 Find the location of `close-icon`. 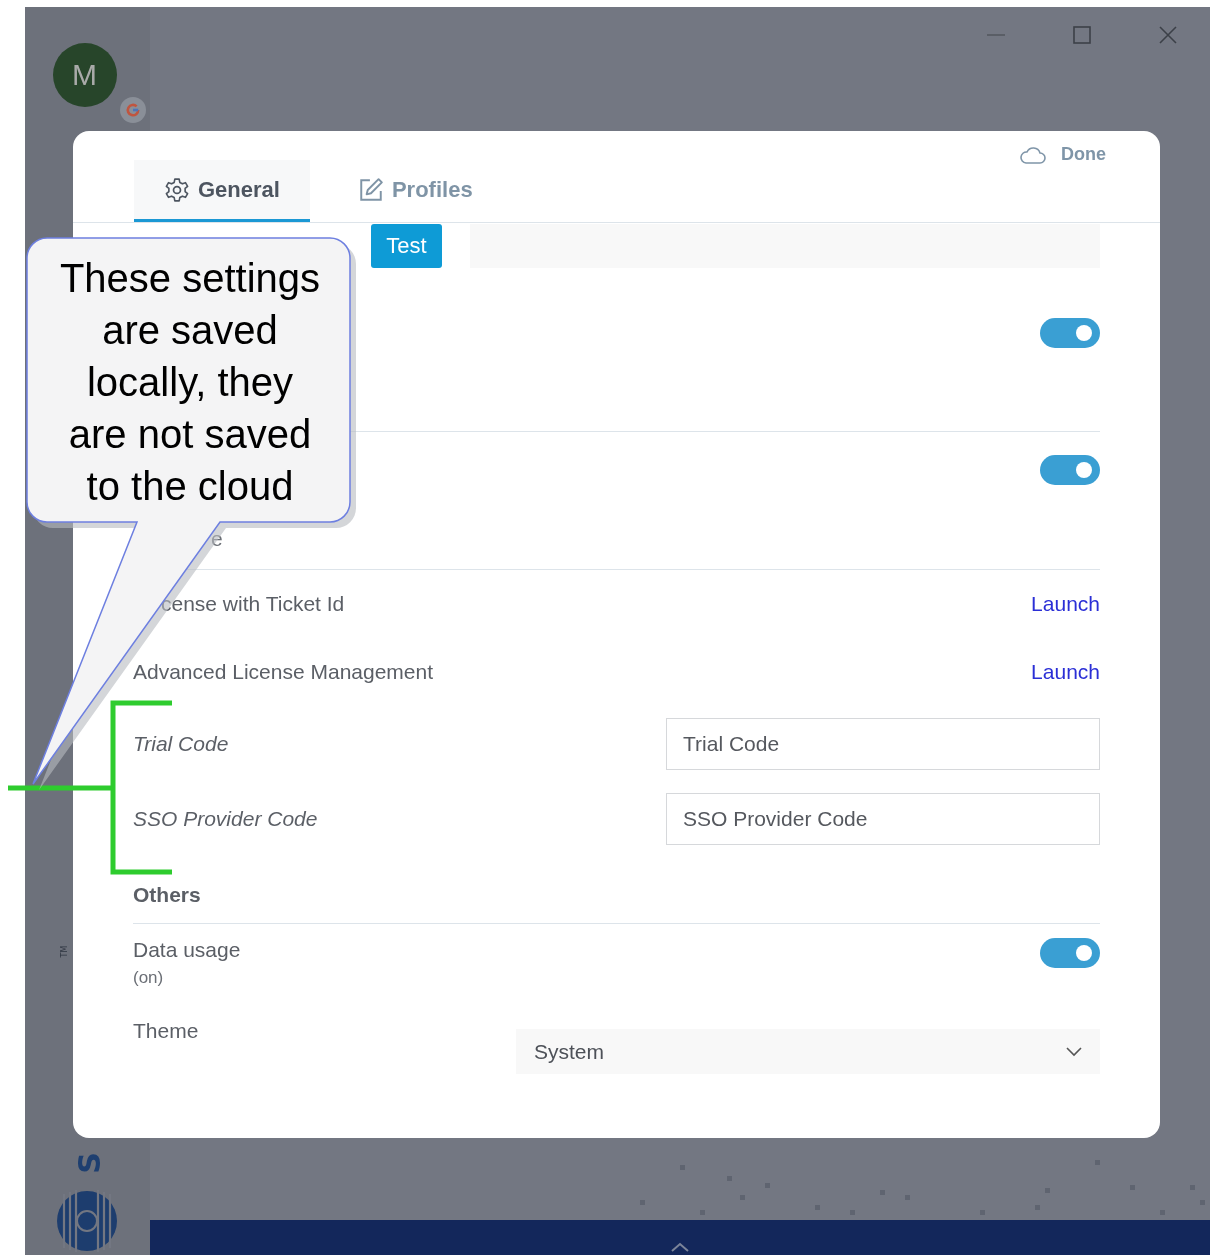

close-icon is located at coordinates (1168, 35).